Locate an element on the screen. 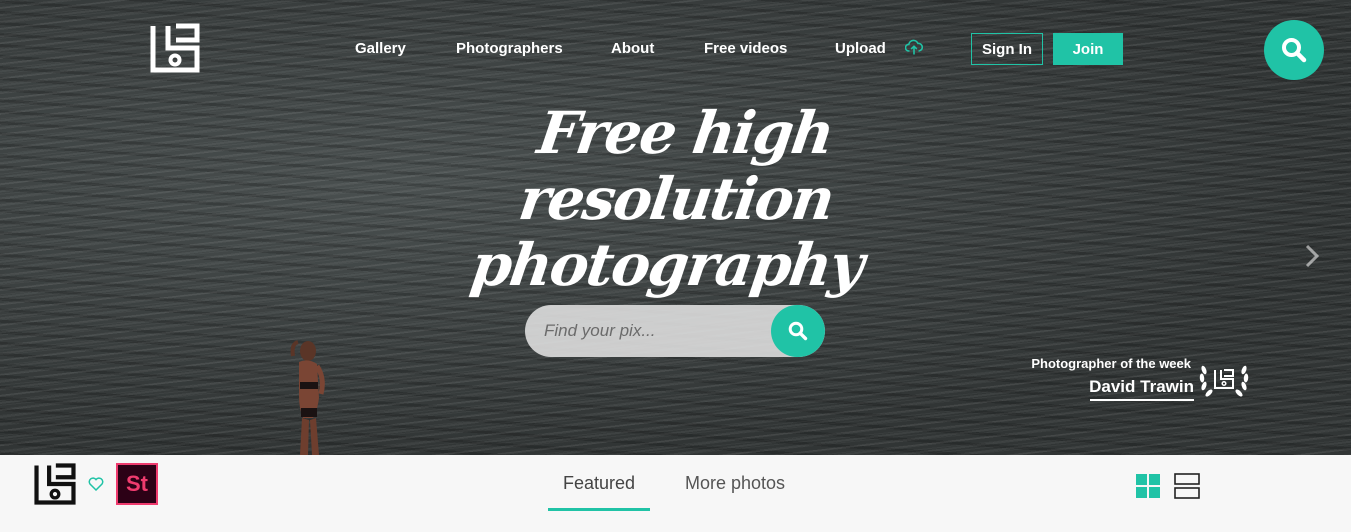 The image size is (1351, 532). grid-view-icon is located at coordinates (1148, 486).